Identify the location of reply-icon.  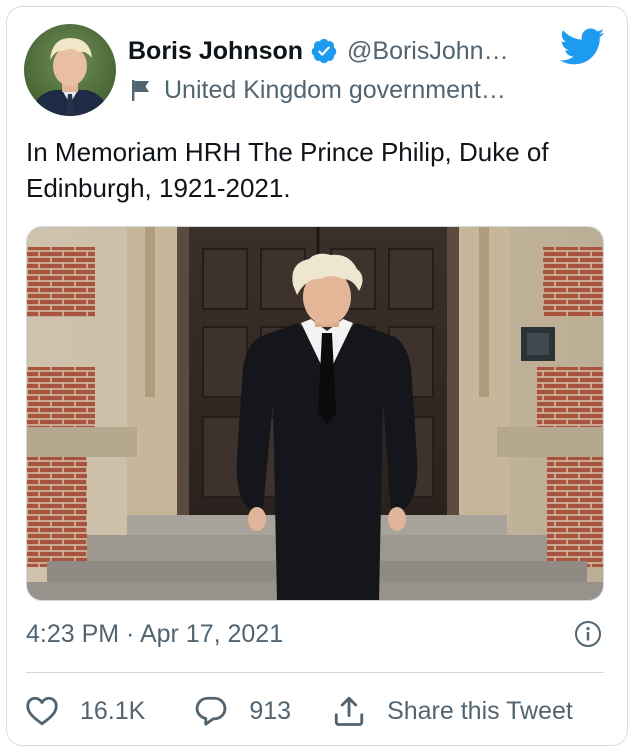
(211, 711).